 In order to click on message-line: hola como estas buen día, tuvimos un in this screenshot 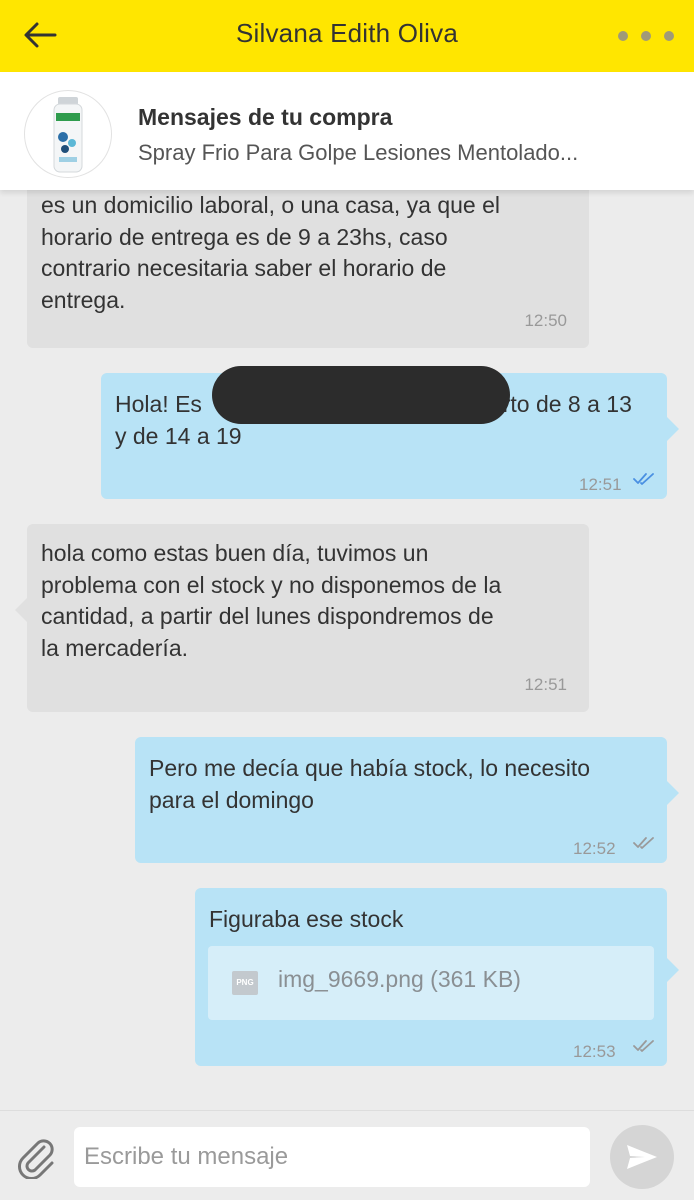, I will do `click(235, 553)`.